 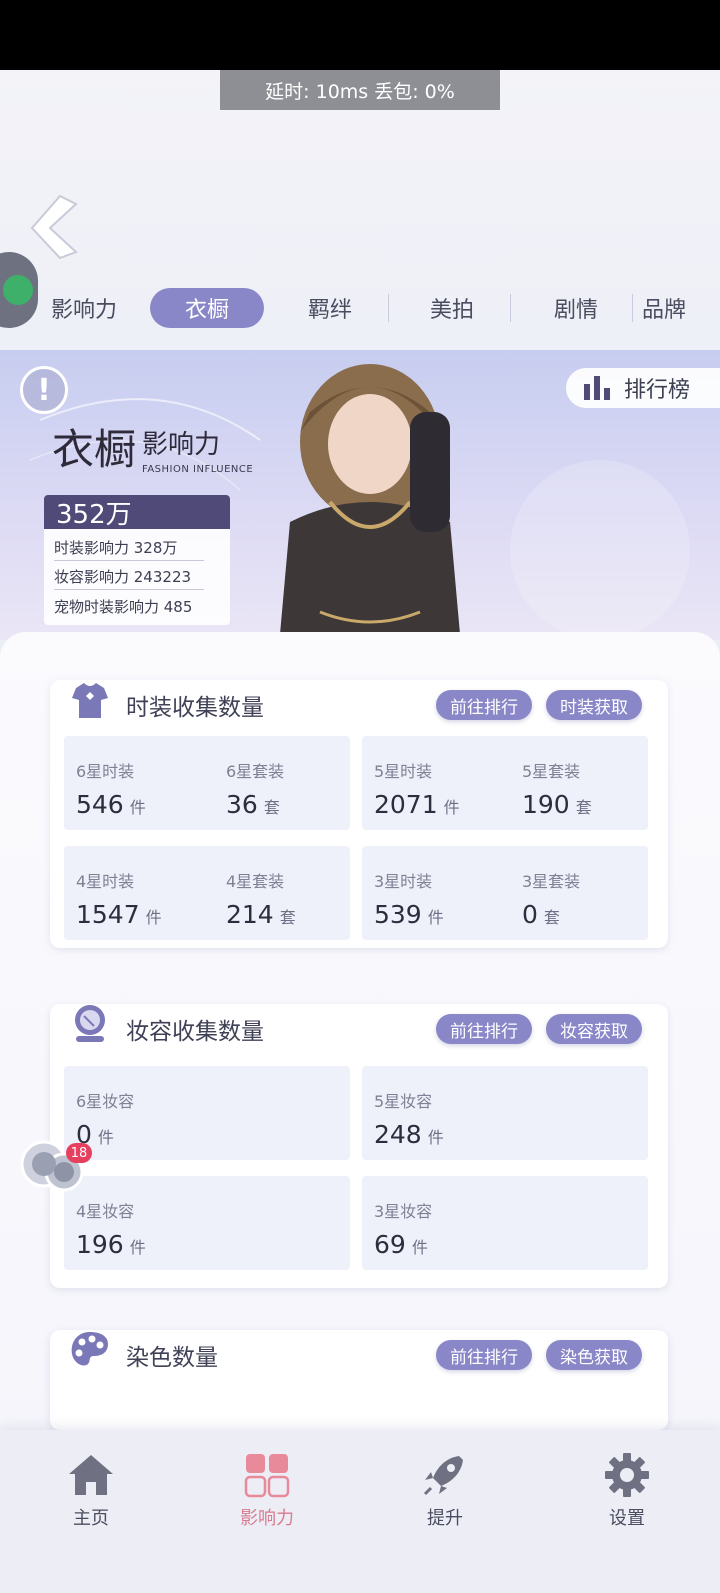 I want to click on fashion-influence-line: 时装影响力 328万, so click(x=116, y=548).